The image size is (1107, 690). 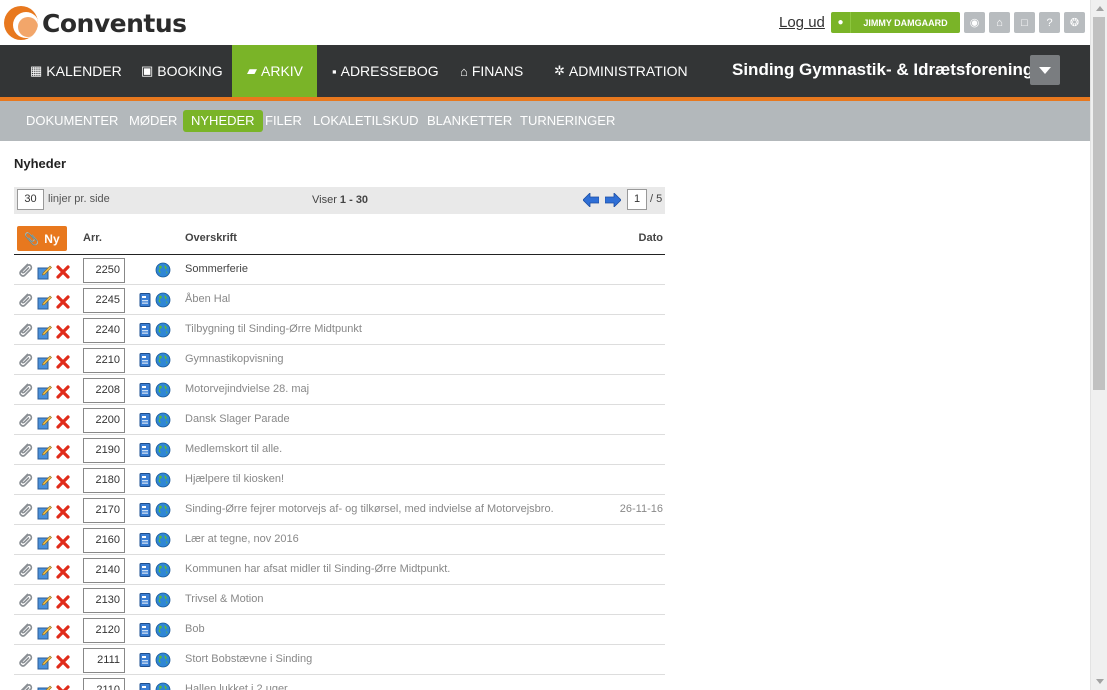 I want to click on arrangement-input: 2208, so click(x=104, y=390).